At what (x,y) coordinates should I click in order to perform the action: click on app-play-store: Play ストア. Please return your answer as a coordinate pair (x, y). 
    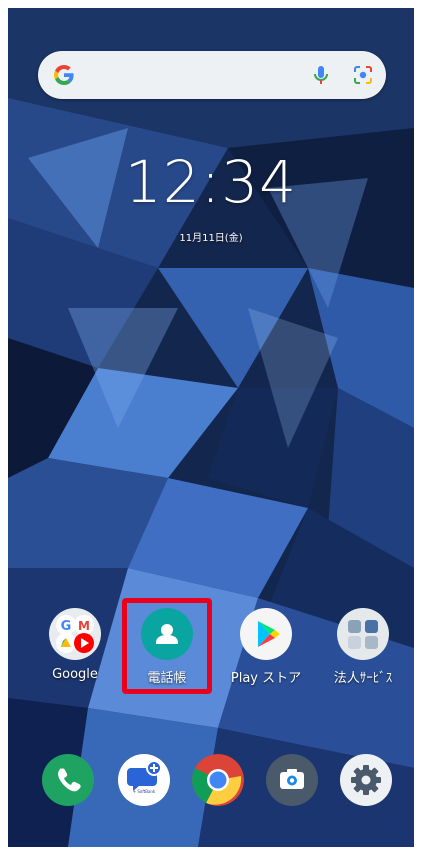
    Looking at the image, I should click on (266, 647).